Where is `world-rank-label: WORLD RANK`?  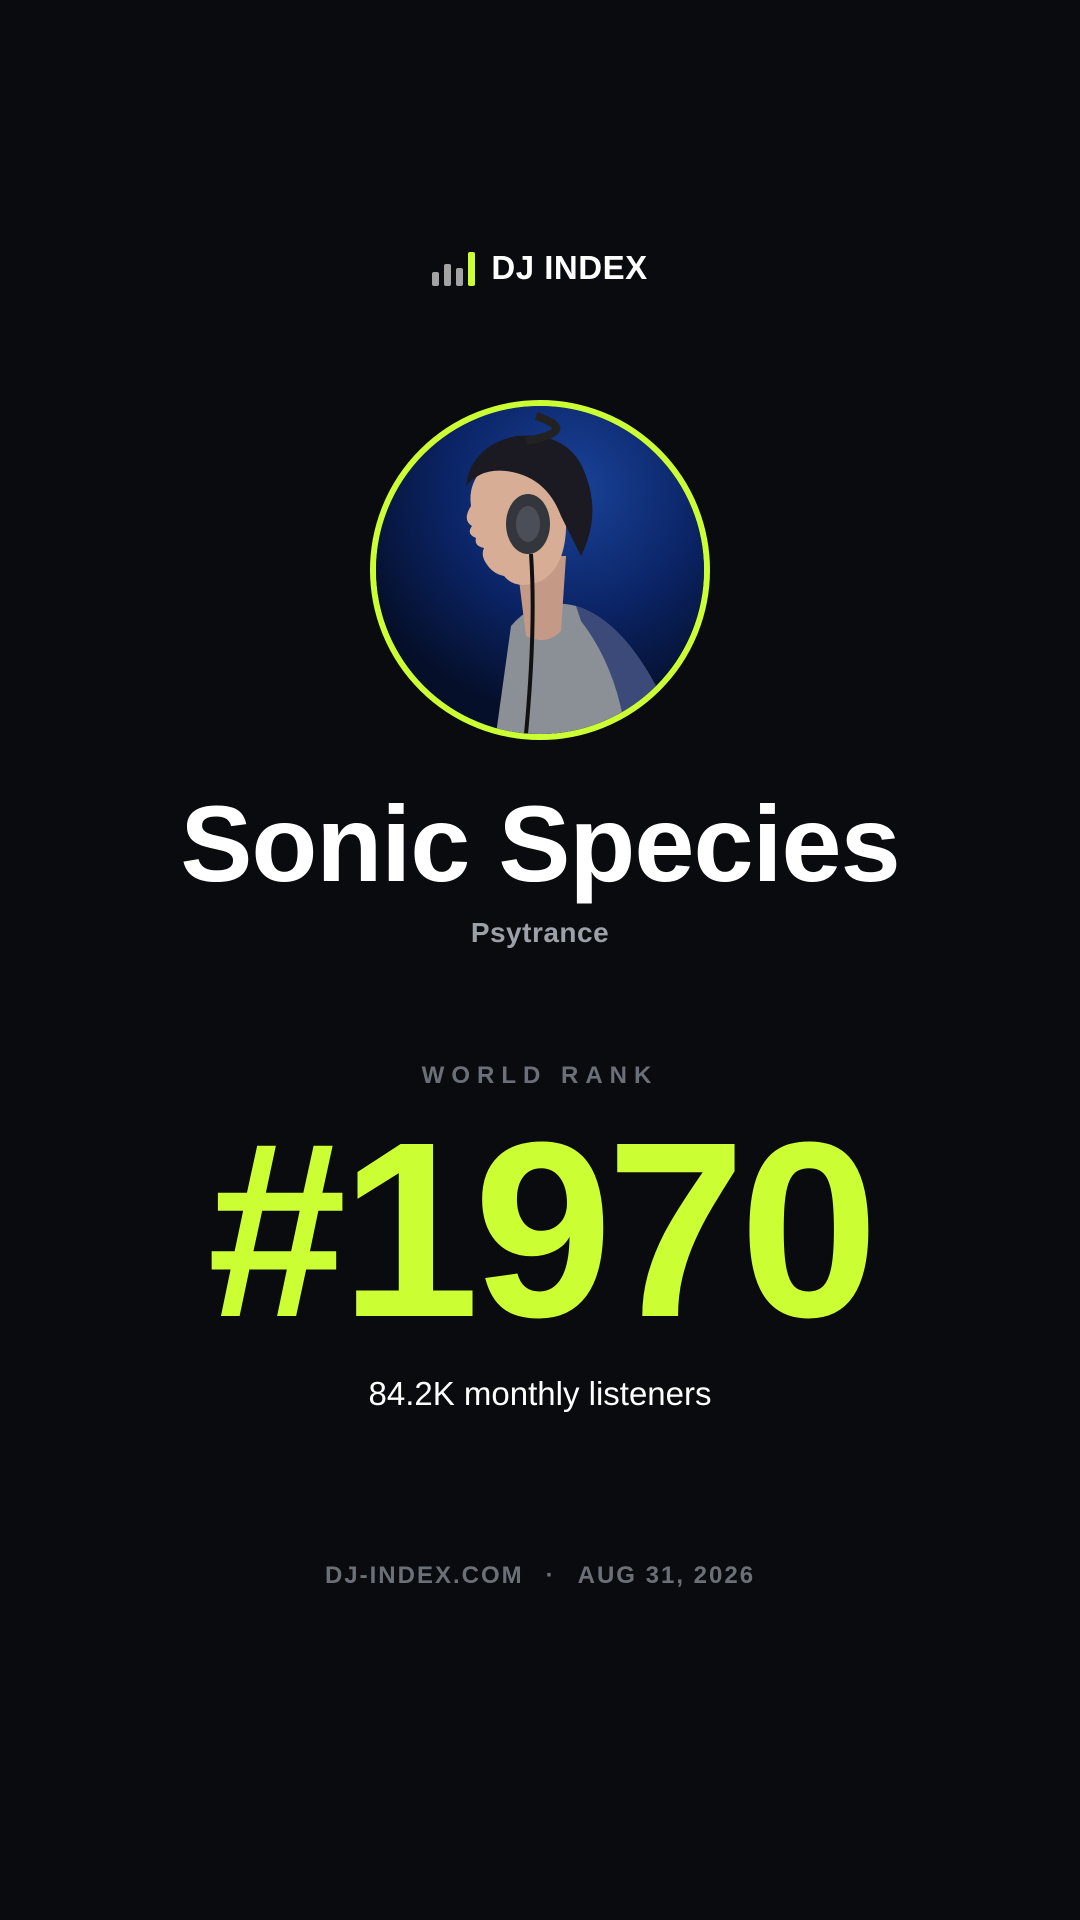
world-rank-label: WORLD RANK is located at coordinates (540, 1075).